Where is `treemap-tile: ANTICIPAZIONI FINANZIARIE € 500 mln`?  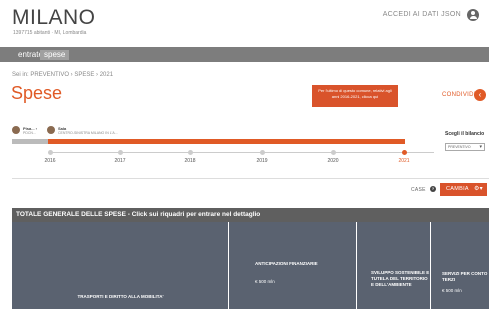
treemap-tile: ANTICIPAZIONI FINANZIARIE € 500 mln is located at coordinates (293, 265).